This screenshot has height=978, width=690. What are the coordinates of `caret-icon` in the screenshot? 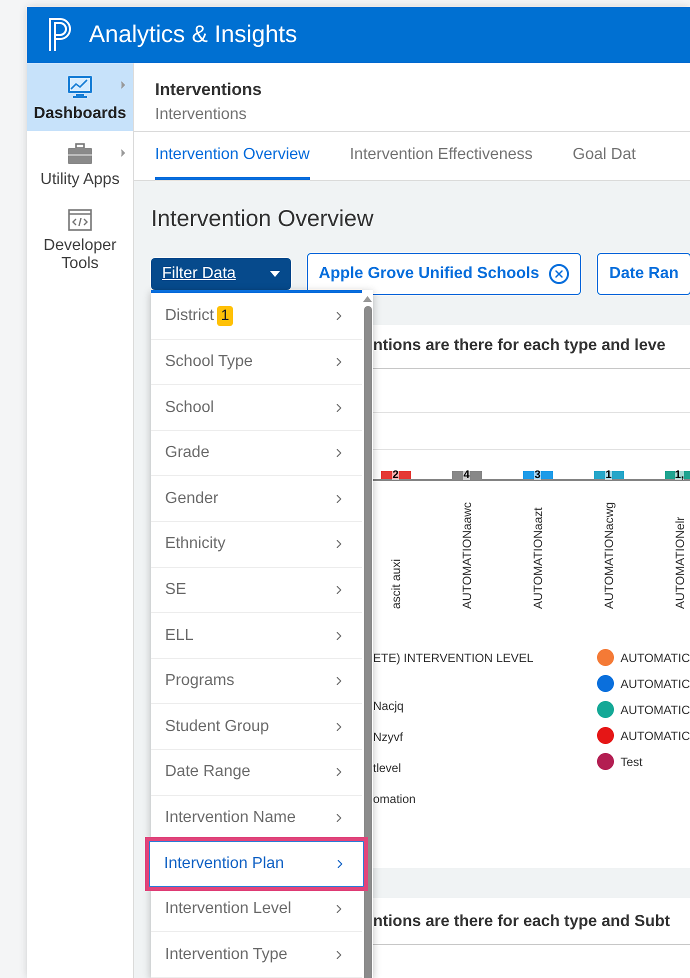 It's located at (275, 273).